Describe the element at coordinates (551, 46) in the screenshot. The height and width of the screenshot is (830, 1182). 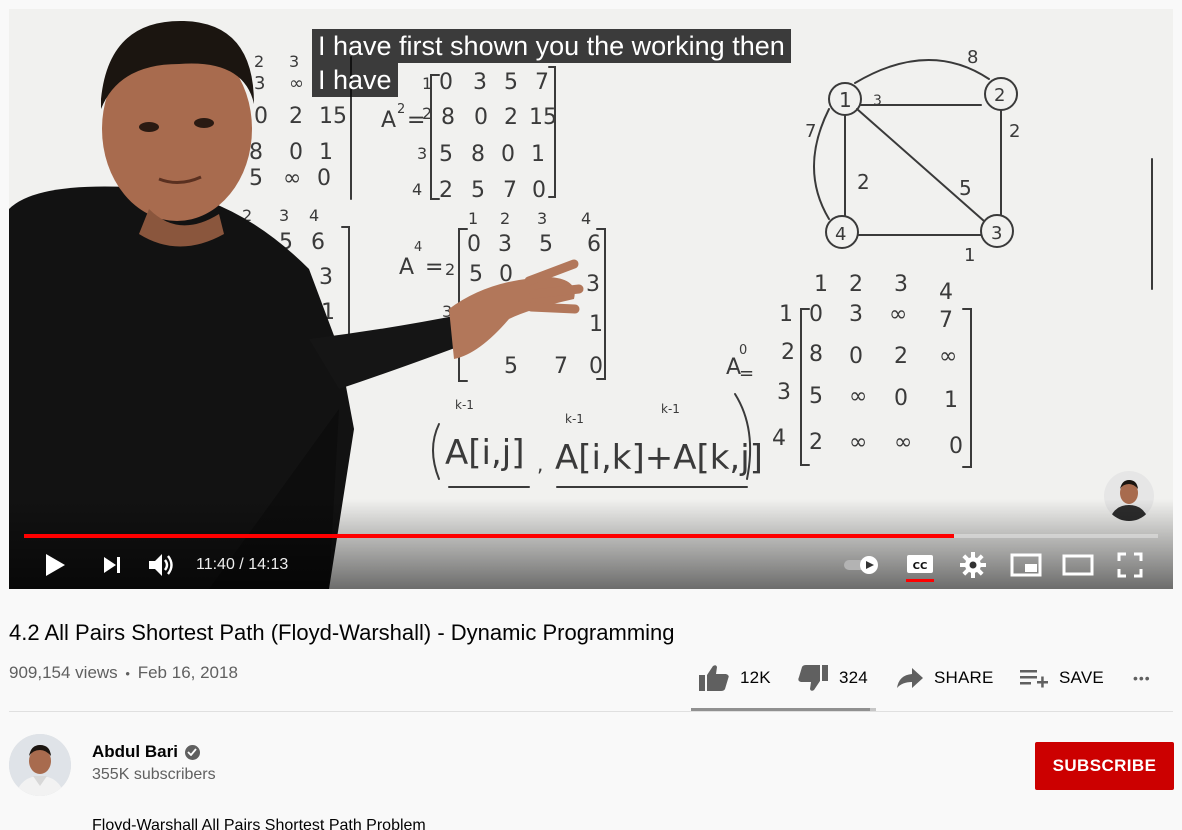
I see `caption-line-1: I have first shown you the working then` at that location.